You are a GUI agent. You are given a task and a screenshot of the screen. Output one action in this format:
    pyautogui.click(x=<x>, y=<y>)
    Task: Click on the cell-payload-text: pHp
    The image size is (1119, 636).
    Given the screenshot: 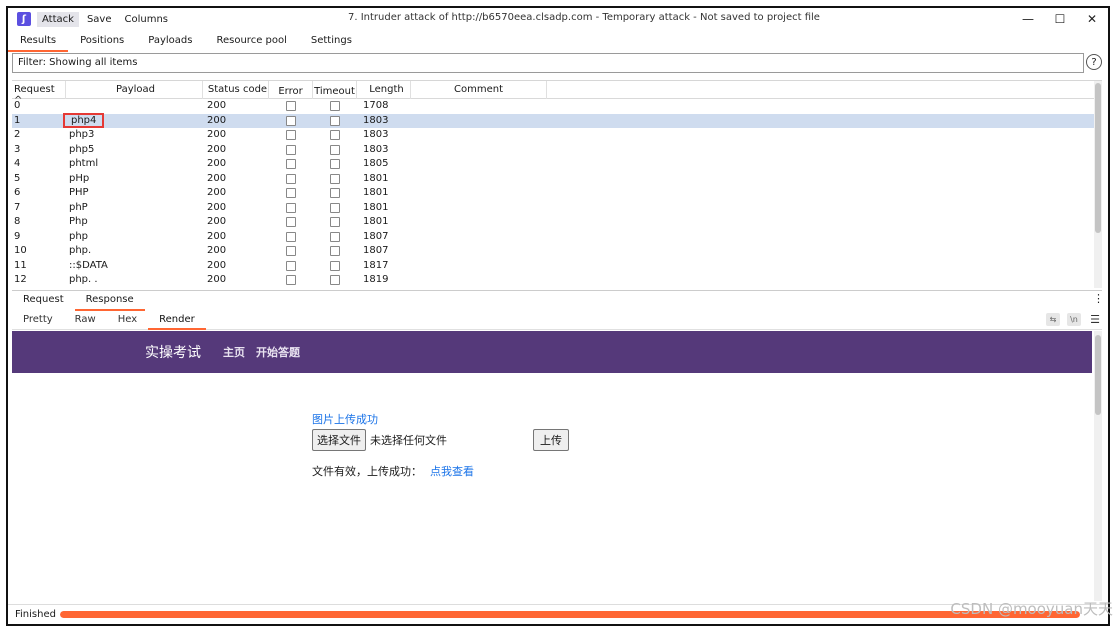 What is the action you would take?
    pyautogui.click(x=79, y=178)
    